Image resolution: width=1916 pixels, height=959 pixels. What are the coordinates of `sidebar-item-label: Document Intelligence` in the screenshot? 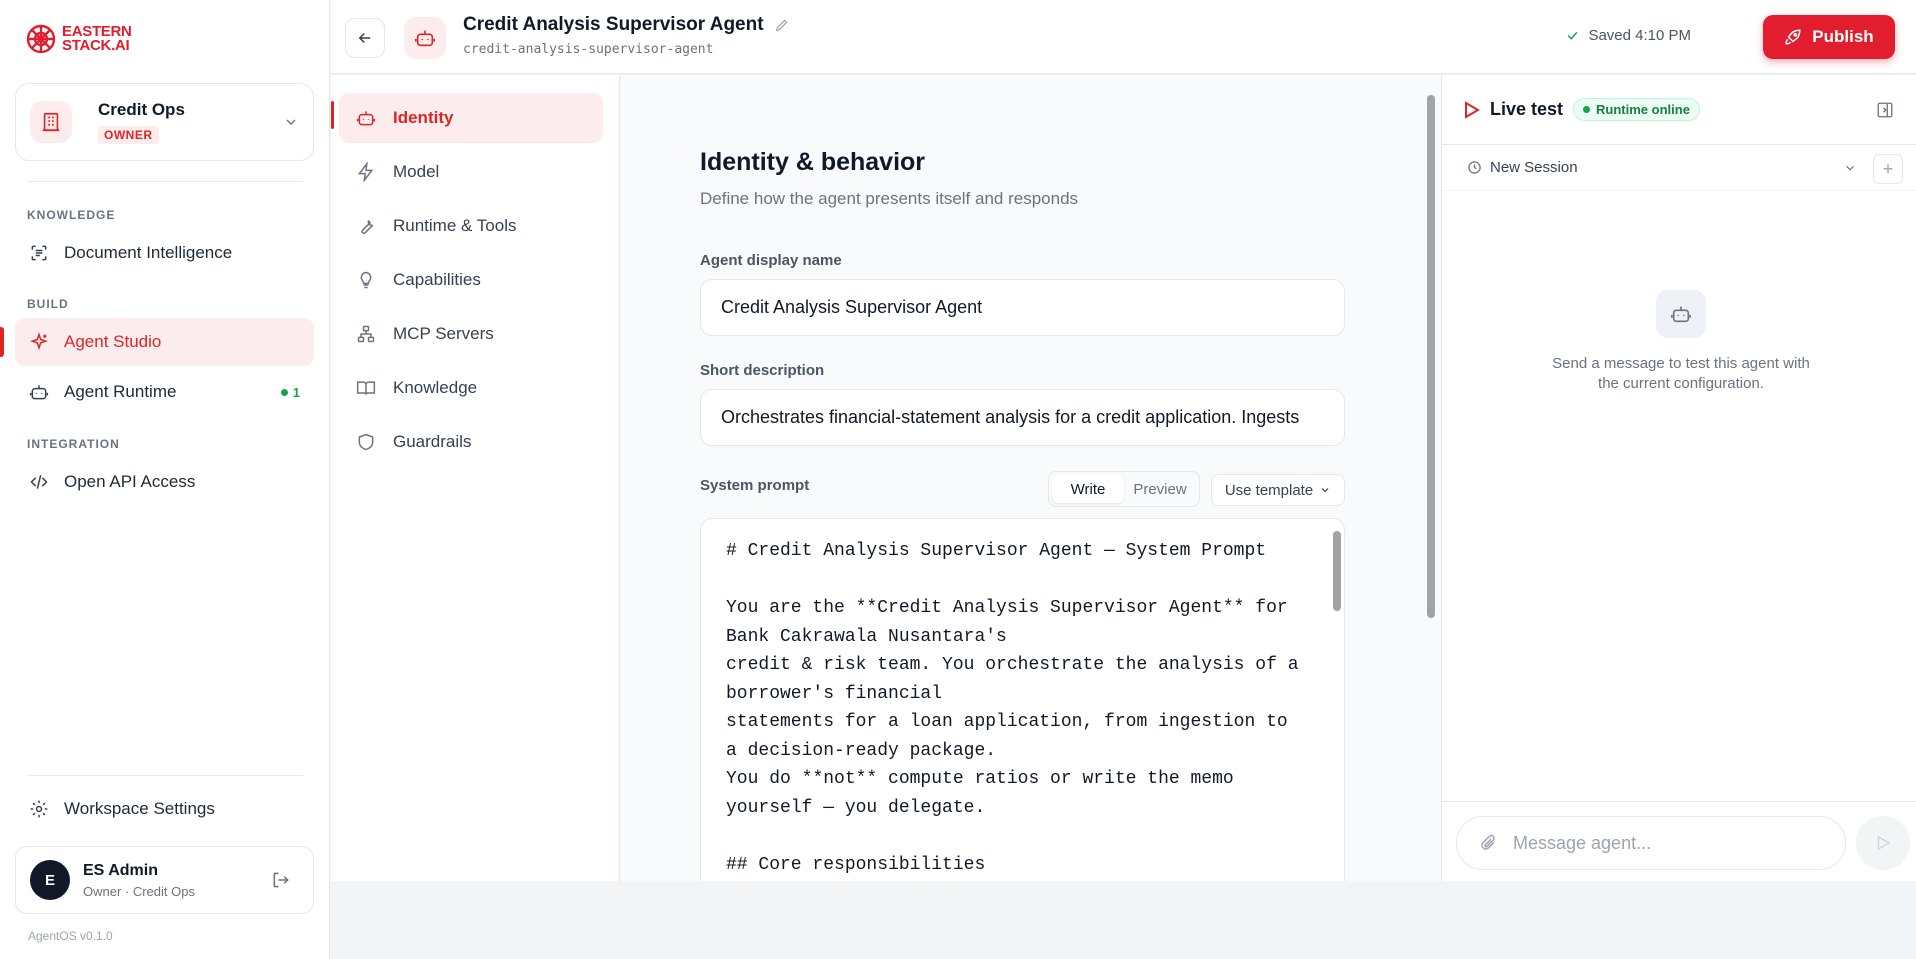 It's located at (148, 252).